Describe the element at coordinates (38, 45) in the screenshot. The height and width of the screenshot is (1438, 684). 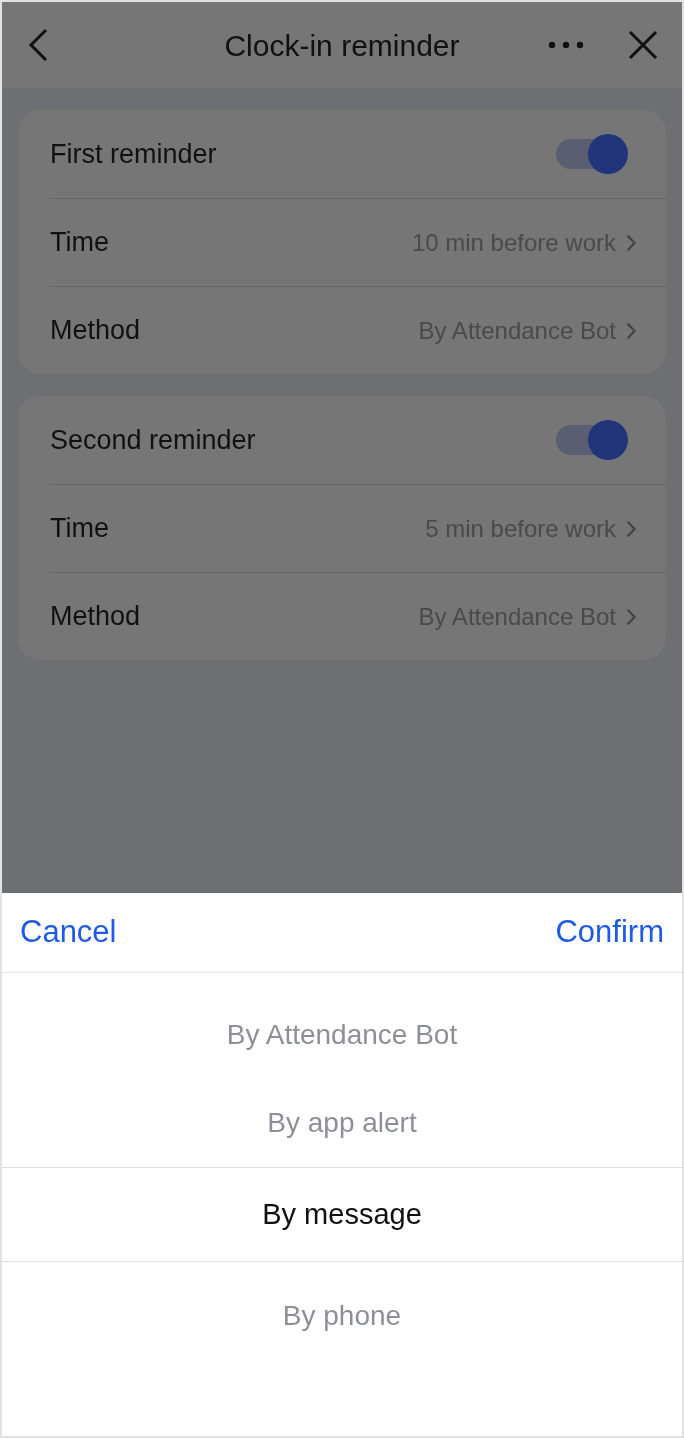
I see `back-icon` at that location.